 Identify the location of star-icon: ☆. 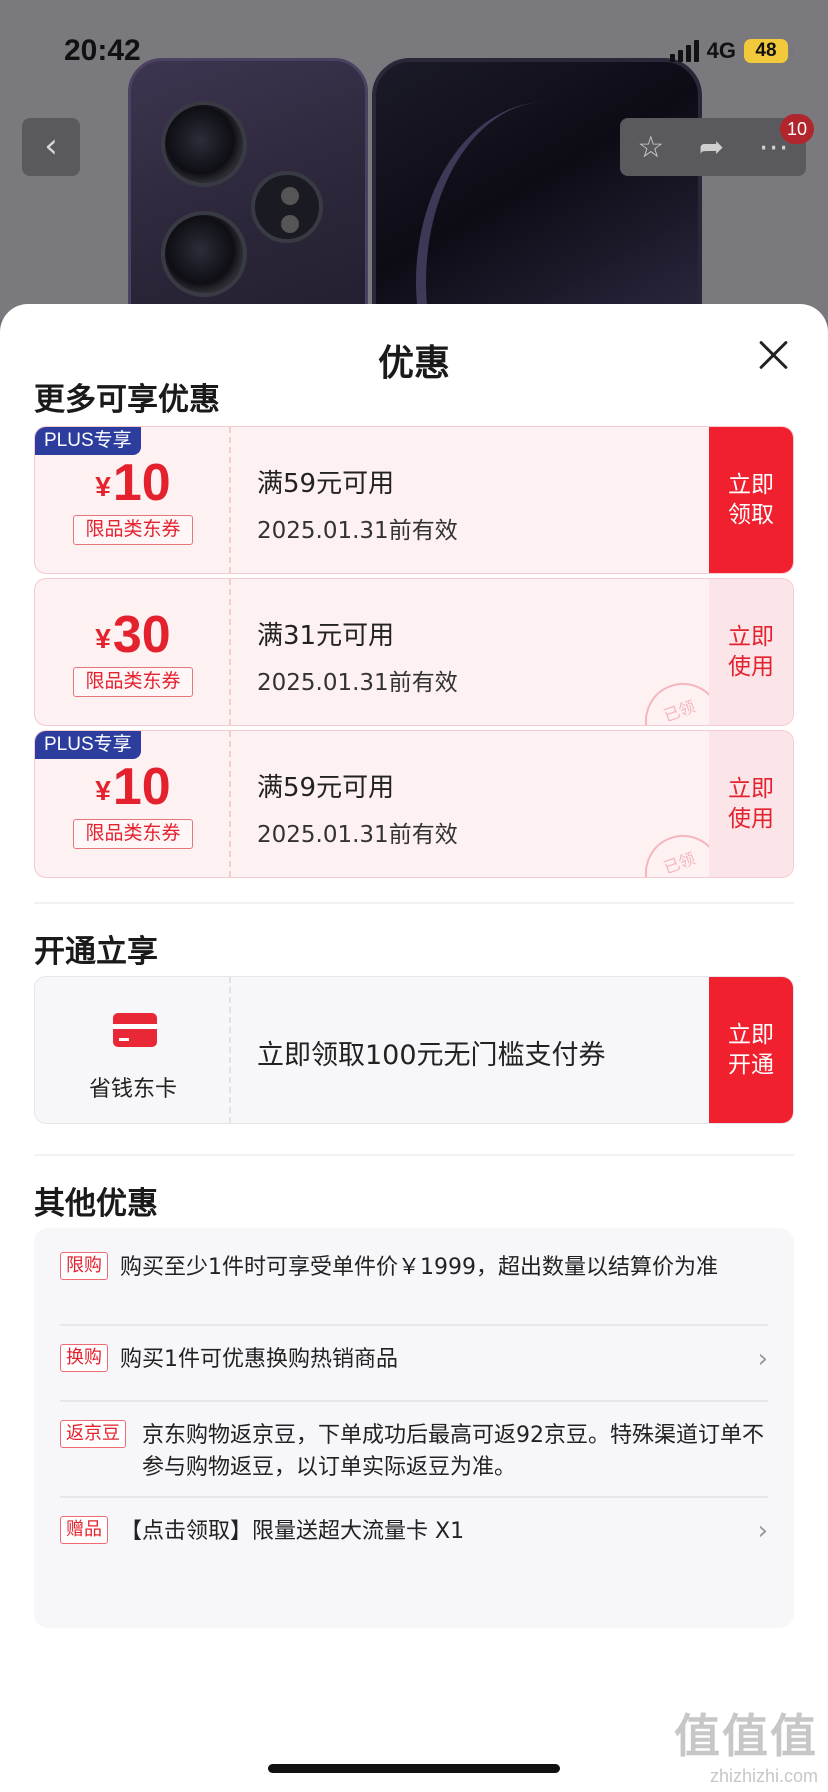
(650, 147).